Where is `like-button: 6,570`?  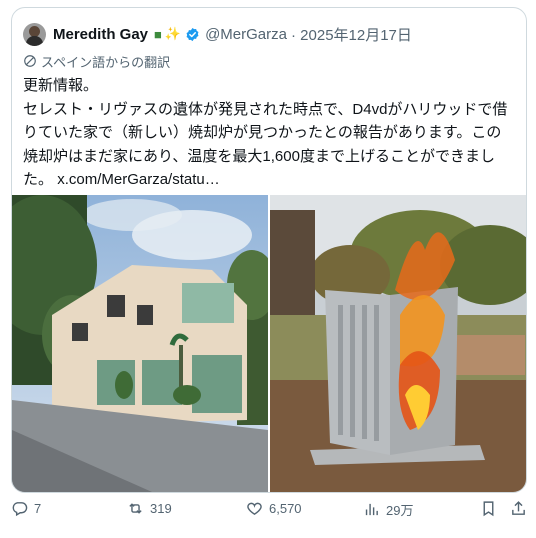
like-button: 6,570 is located at coordinates (274, 508).